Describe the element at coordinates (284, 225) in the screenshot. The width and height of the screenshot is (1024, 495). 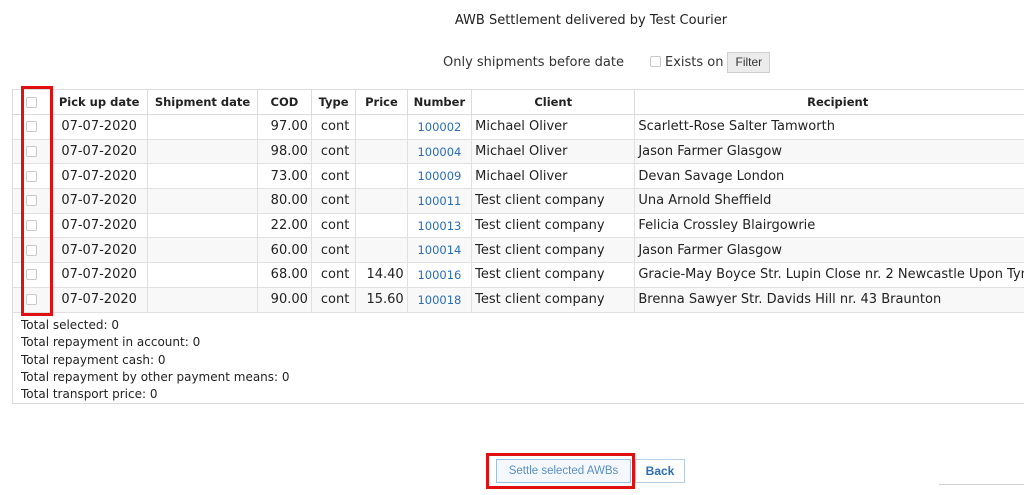
I see `cod-cell: 22.00` at that location.